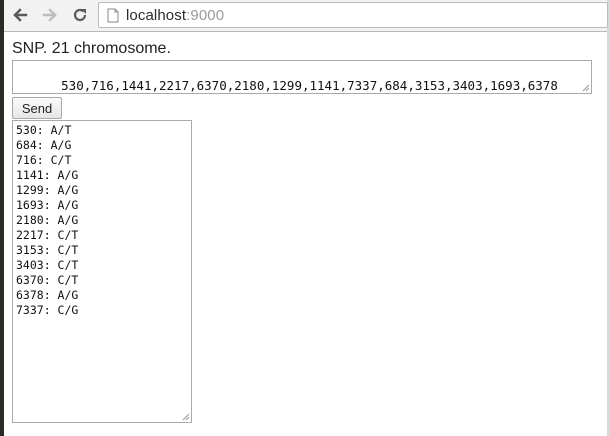 Image resolution: width=610 pixels, height=436 pixels. I want to click on back-arrow-icon, so click(20, 15).